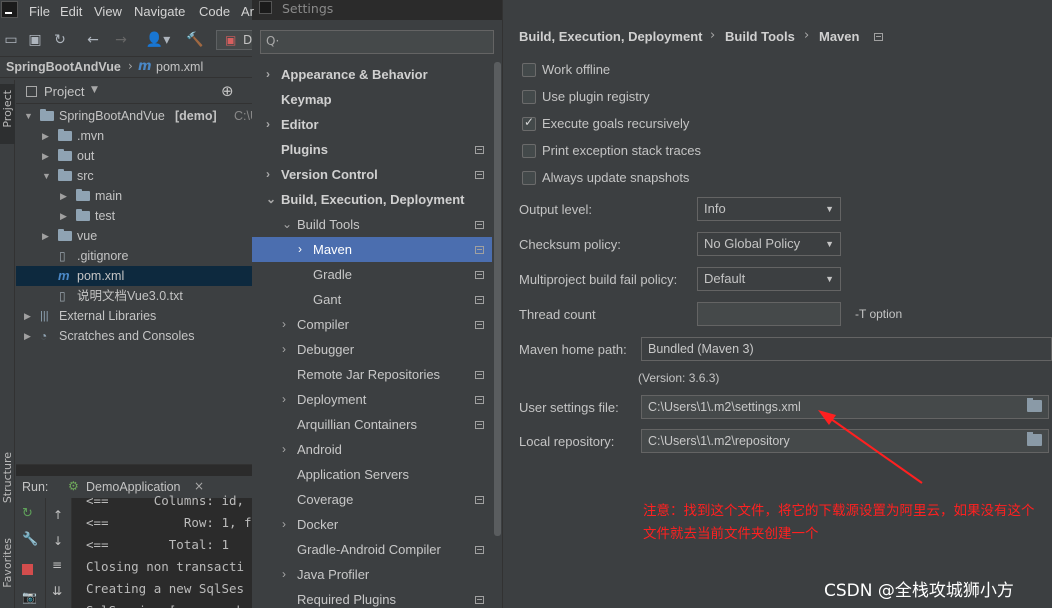 Image resolution: width=1052 pixels, height=608 pixels. What do you see at coordinates (372, 99) in the screenshot?
I see `settings-nav-item: Keymap` at bounding box center [372, 99].